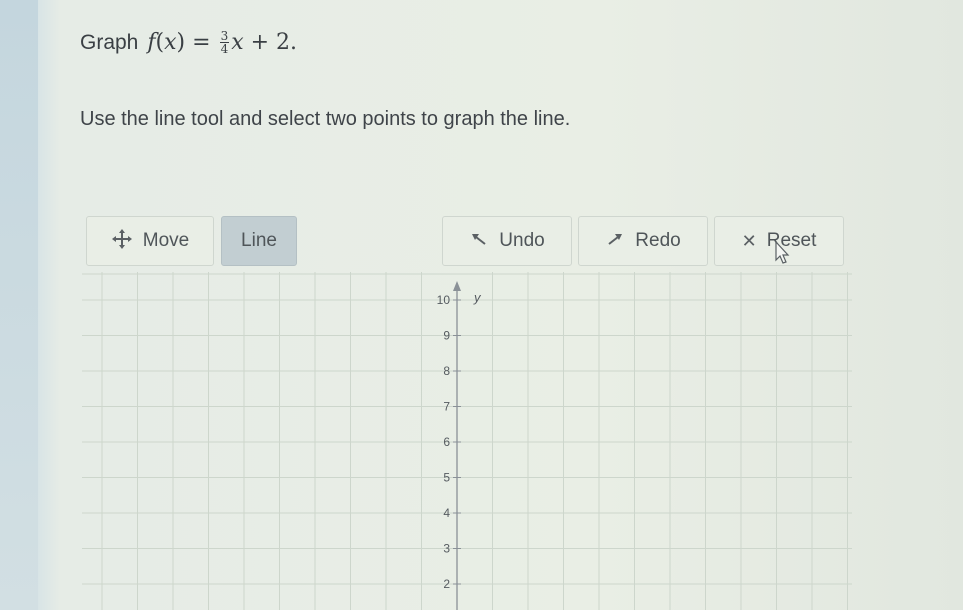 This screenshot has width=963, height=610. Describe the element at coordinates (109, 42) in the screenshot. I see `prompt-label: Graph` at that location.